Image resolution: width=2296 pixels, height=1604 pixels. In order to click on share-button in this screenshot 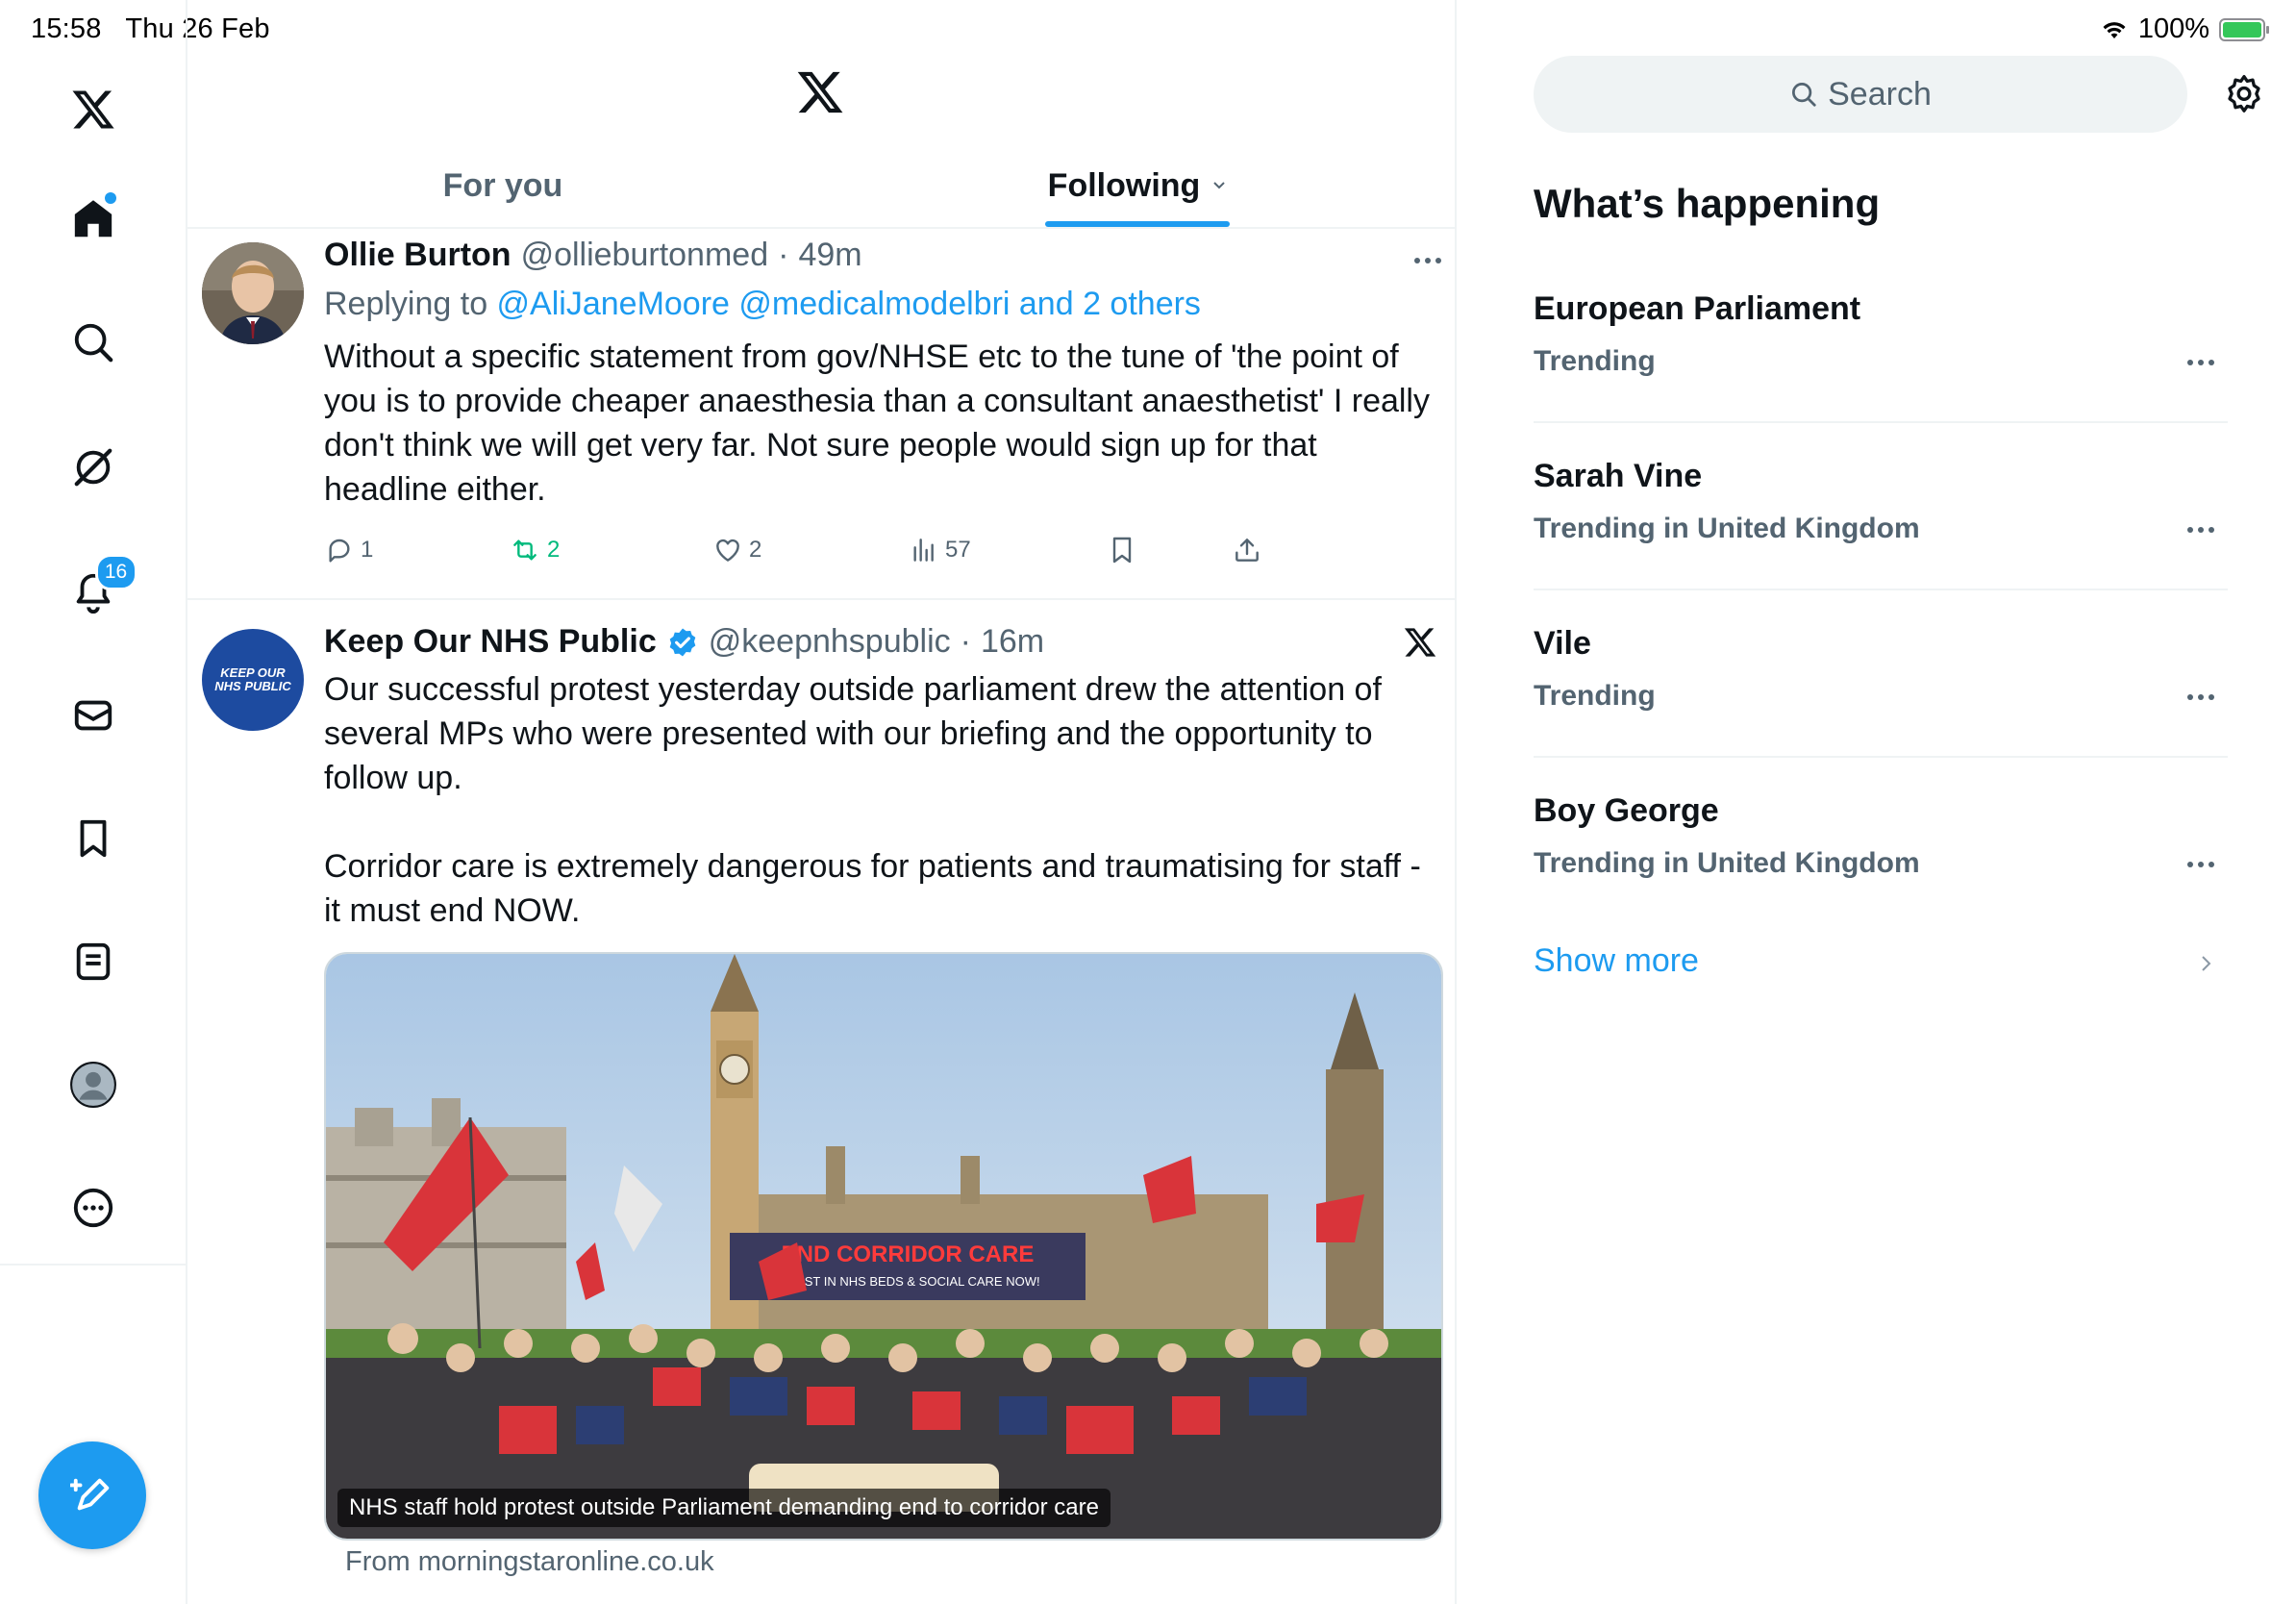, I will do `click(1247, 550)`.